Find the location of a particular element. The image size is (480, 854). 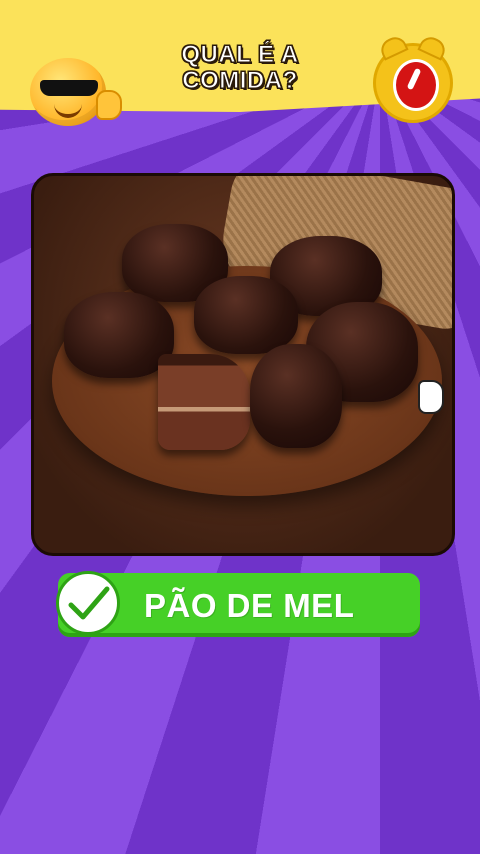

quiz-title: QUAL É A COMIDA? is located at coordinates (240, 67).